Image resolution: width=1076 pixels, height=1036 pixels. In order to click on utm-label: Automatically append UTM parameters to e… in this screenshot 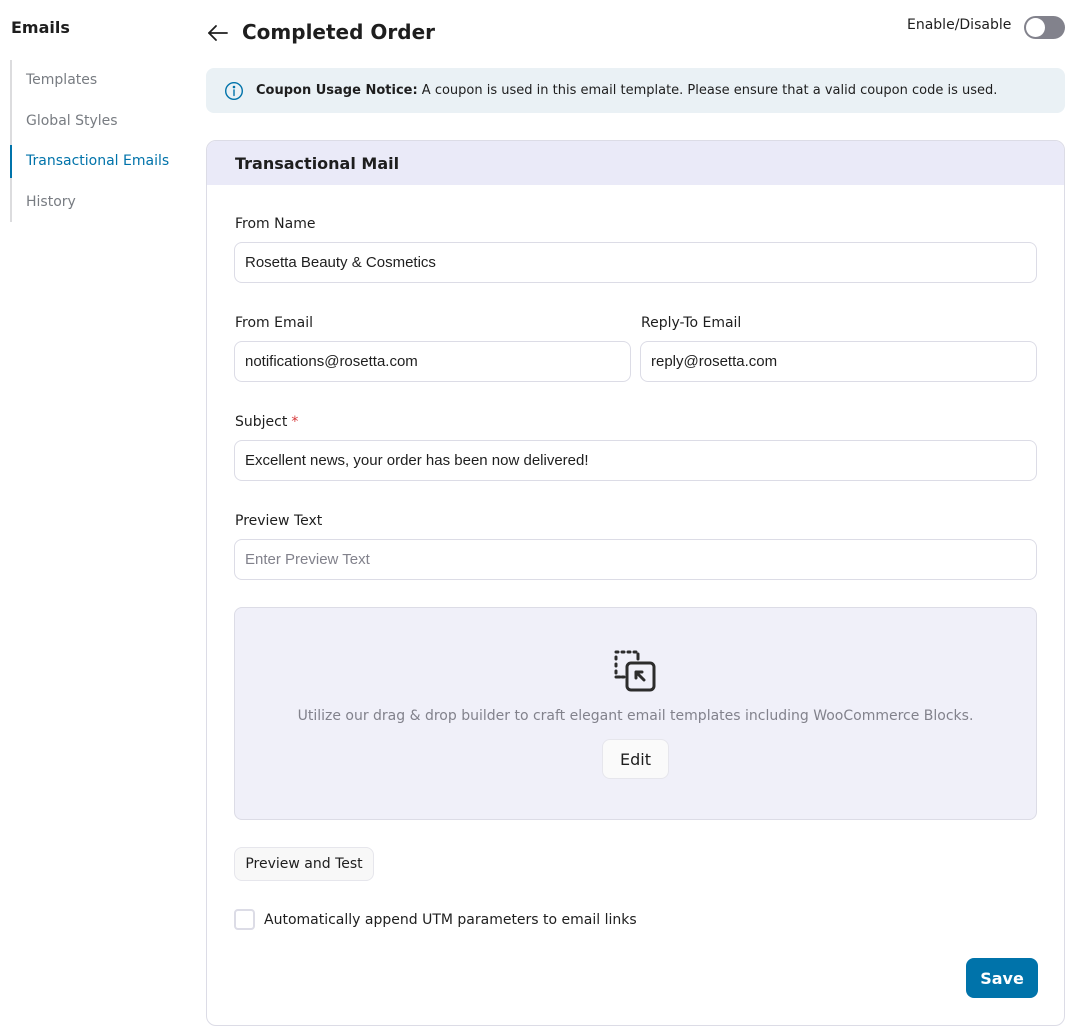, I will do `click(450, 919)`.